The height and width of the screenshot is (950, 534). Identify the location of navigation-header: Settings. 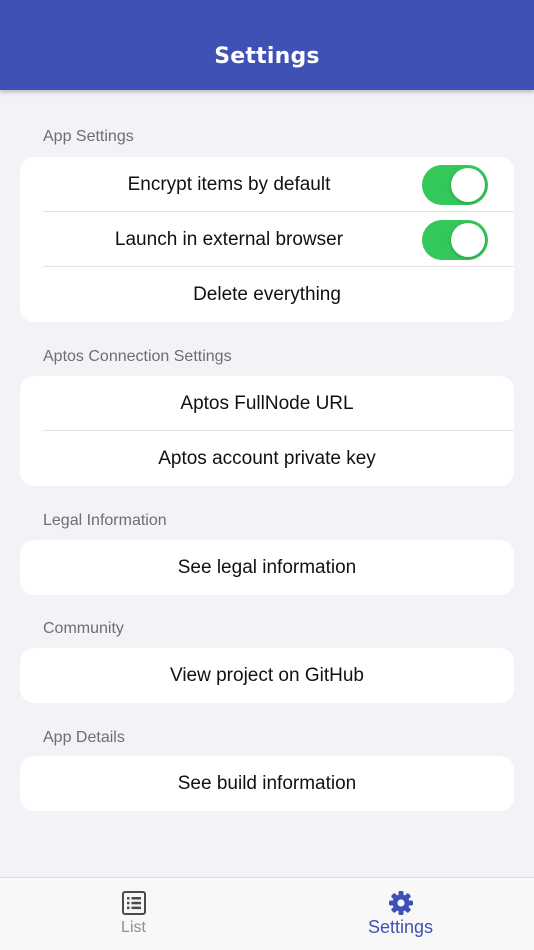
(267, 45).